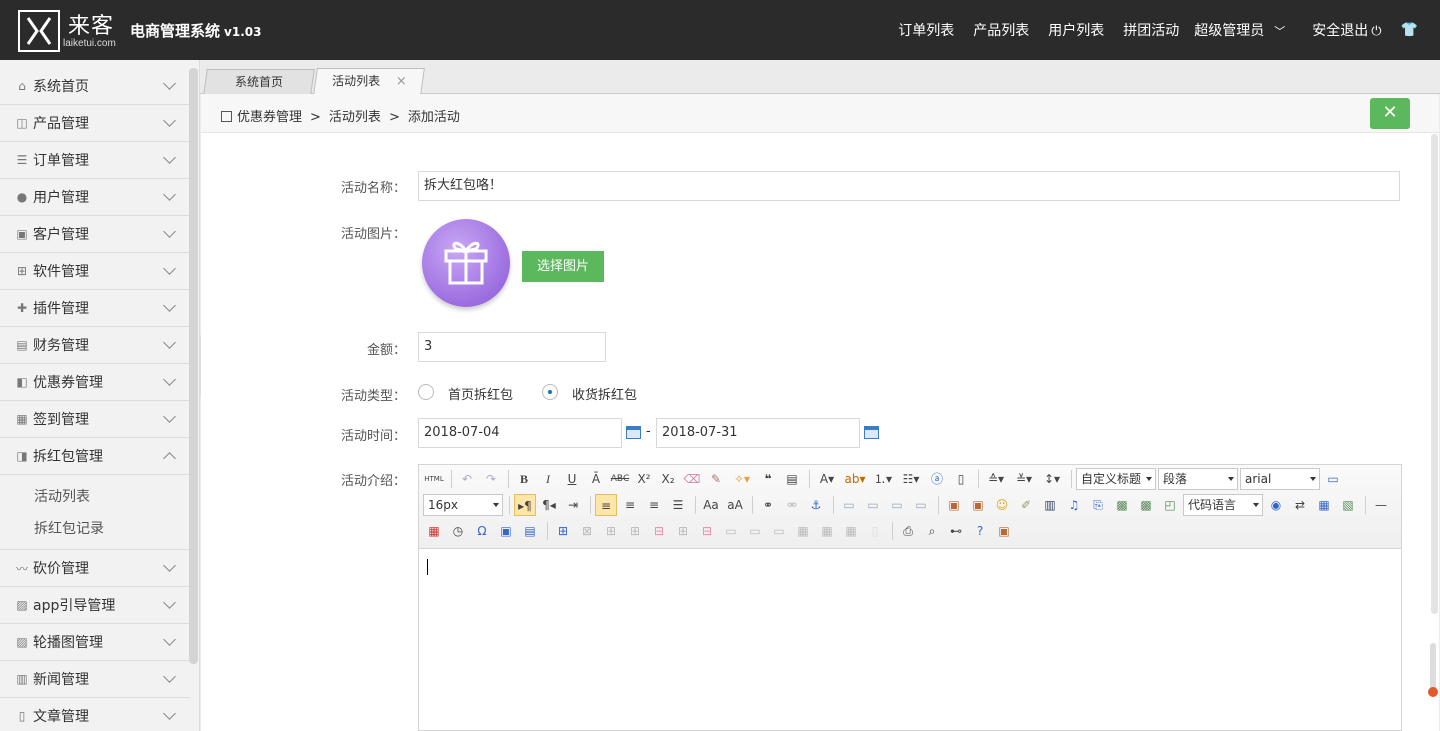 This screenshot has width=1440, height=731. I want to click on paste-plain-icon: ▤, so click(792, 479).